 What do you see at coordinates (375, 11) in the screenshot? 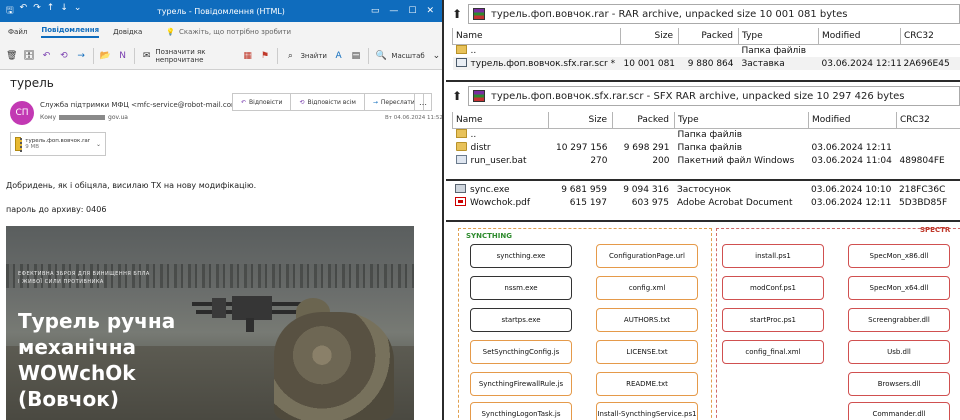
I see `ribbon-options-icon: ▭` at bounding box center [375, 11].